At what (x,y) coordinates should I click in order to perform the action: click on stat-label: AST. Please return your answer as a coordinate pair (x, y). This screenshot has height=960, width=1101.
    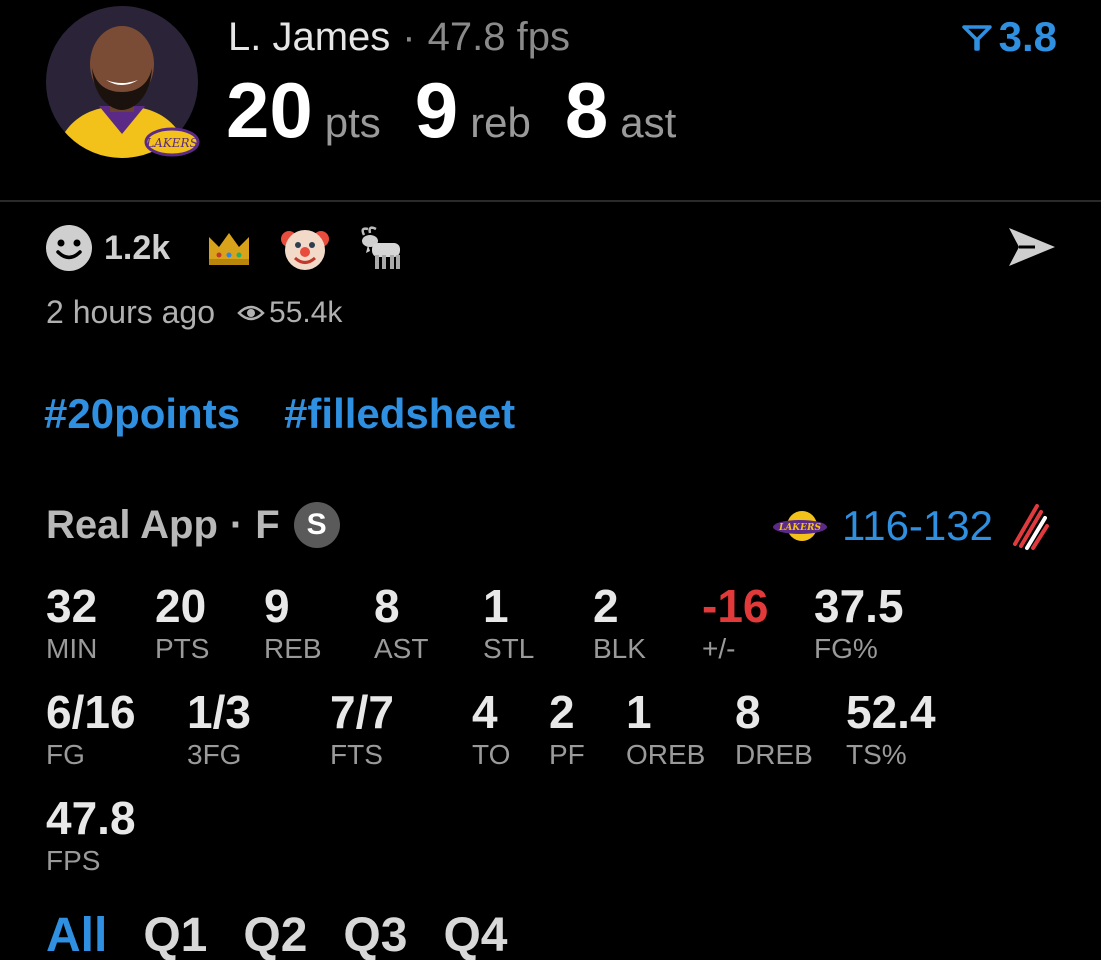
    Looking at the image, I should click on (401, 648).